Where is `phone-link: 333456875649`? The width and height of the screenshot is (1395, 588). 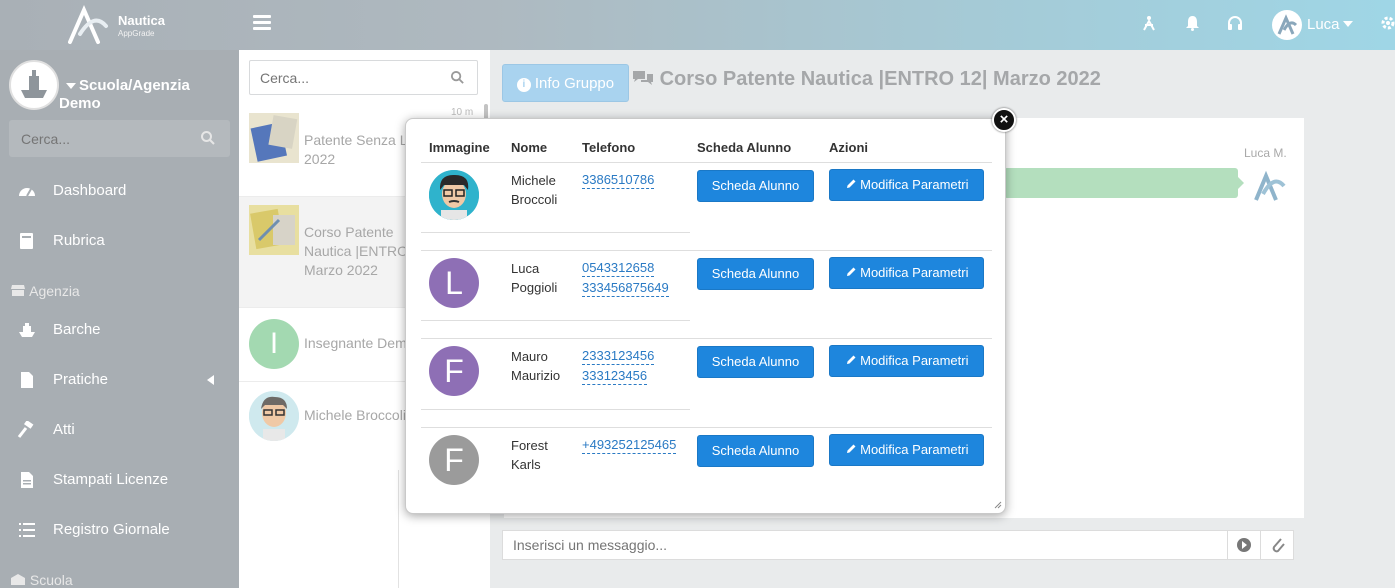
phone-link: 333456875649 is located at coordinates (625, 288).